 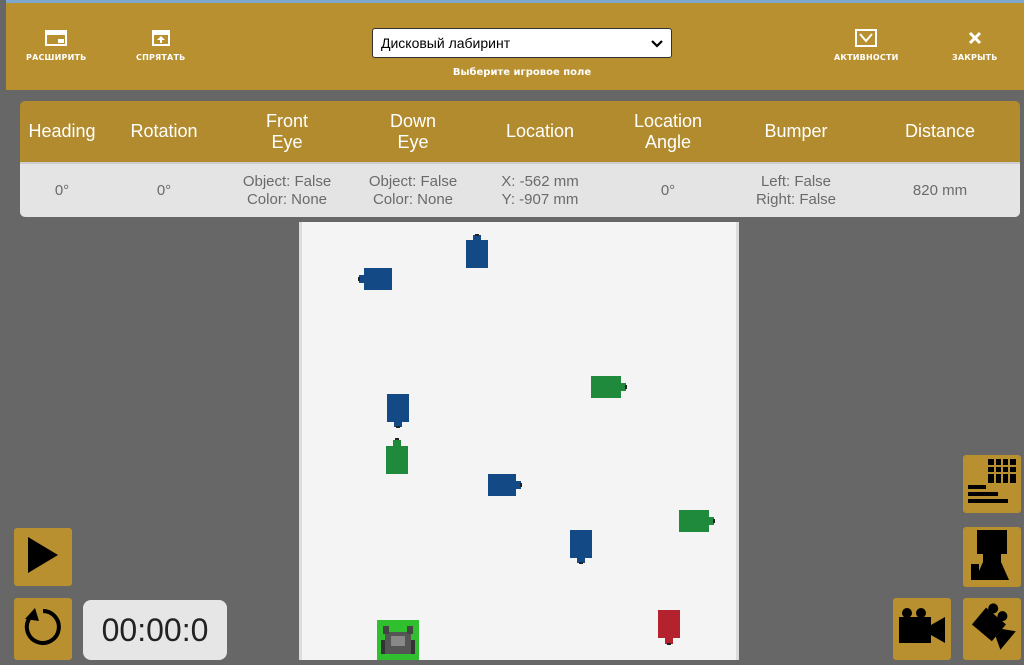 I want to click on hide-button: СПРЯТАТЬ, so click(x=160, y=45).